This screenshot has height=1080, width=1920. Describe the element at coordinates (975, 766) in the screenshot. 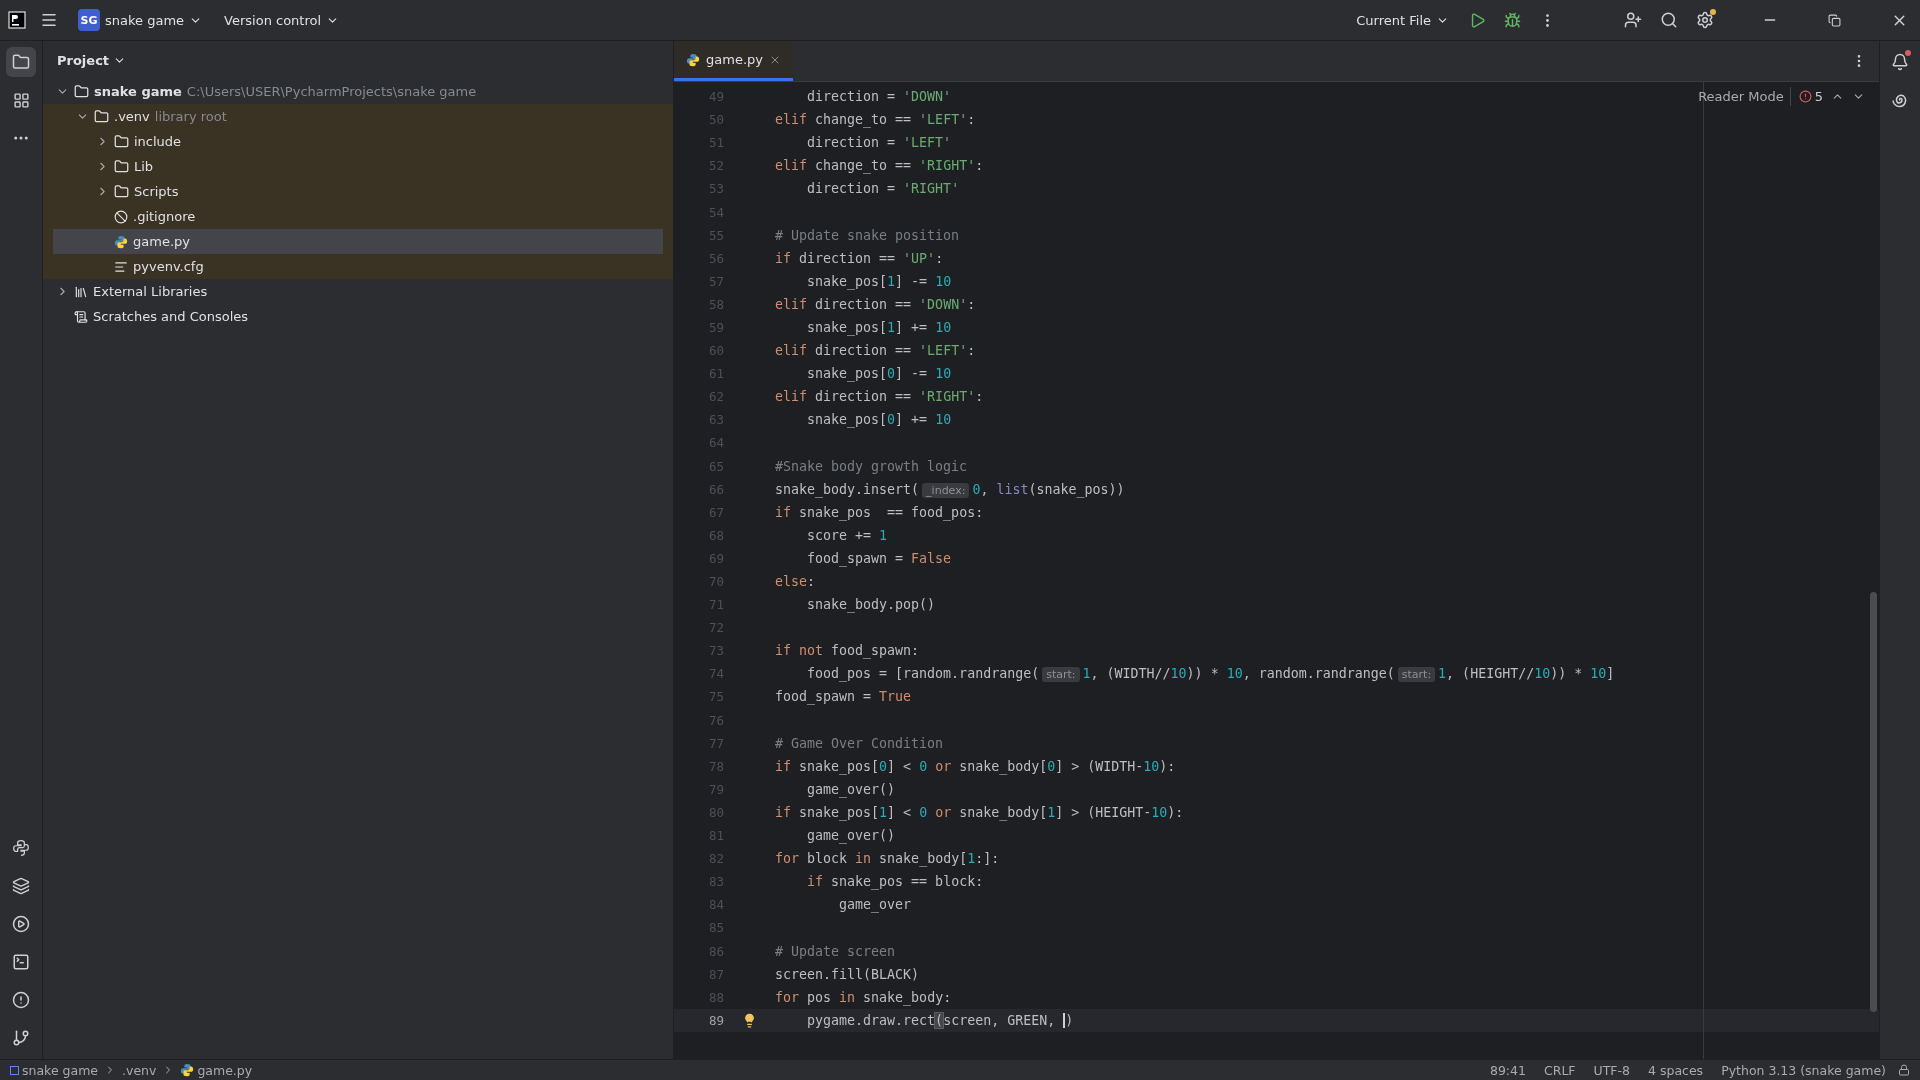

I see `code-line: if snake_pos[0] < 0 or snake_body[0] > (WIDTH-10):` at that location.